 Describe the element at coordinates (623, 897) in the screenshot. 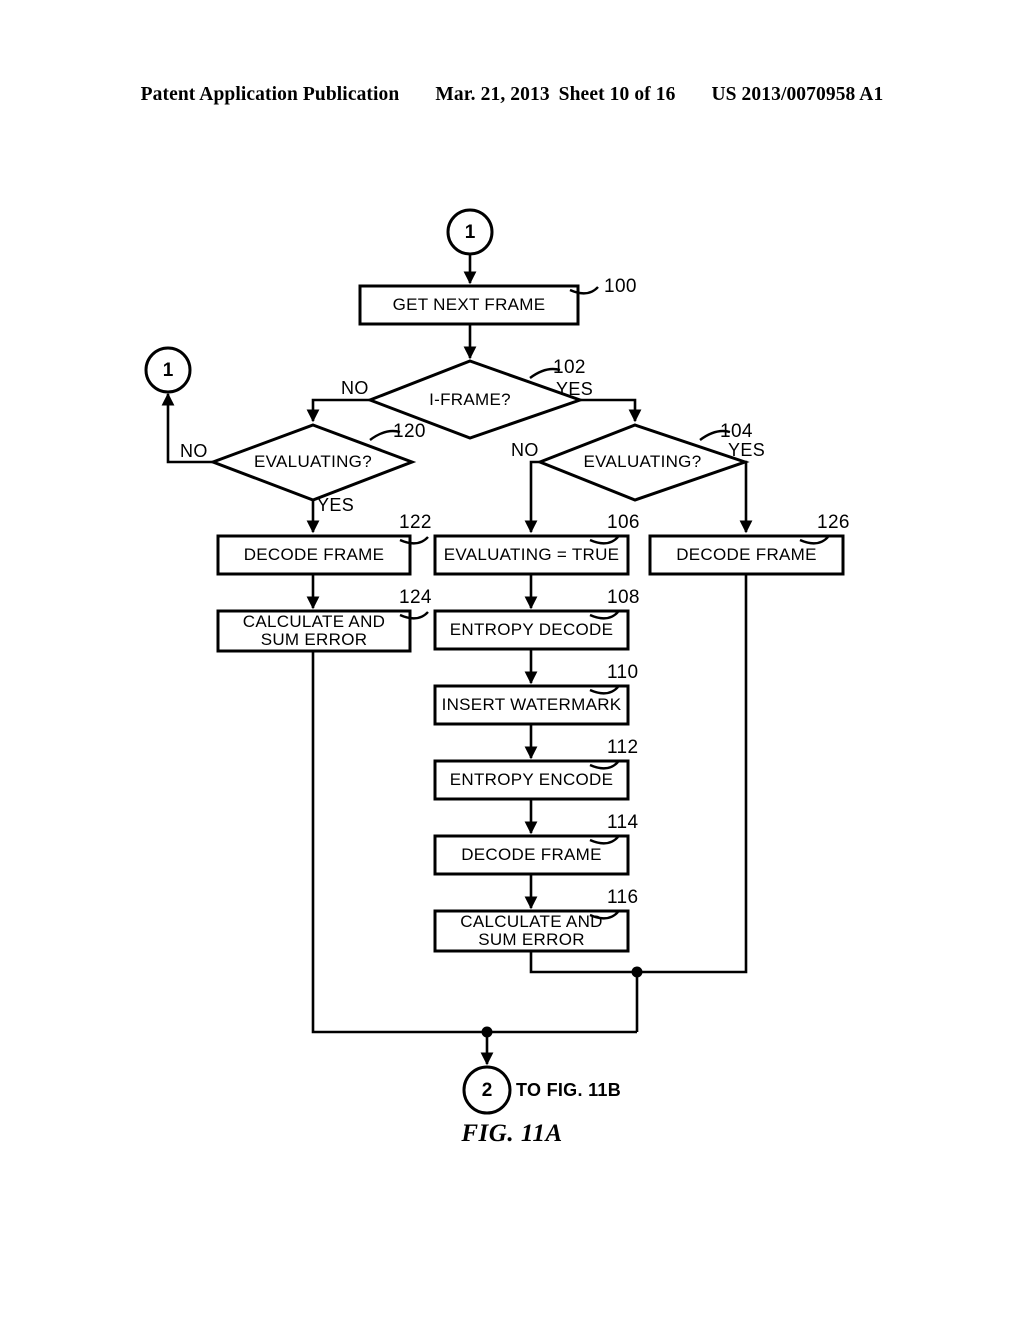

I see `ref-116: 116` at that location.